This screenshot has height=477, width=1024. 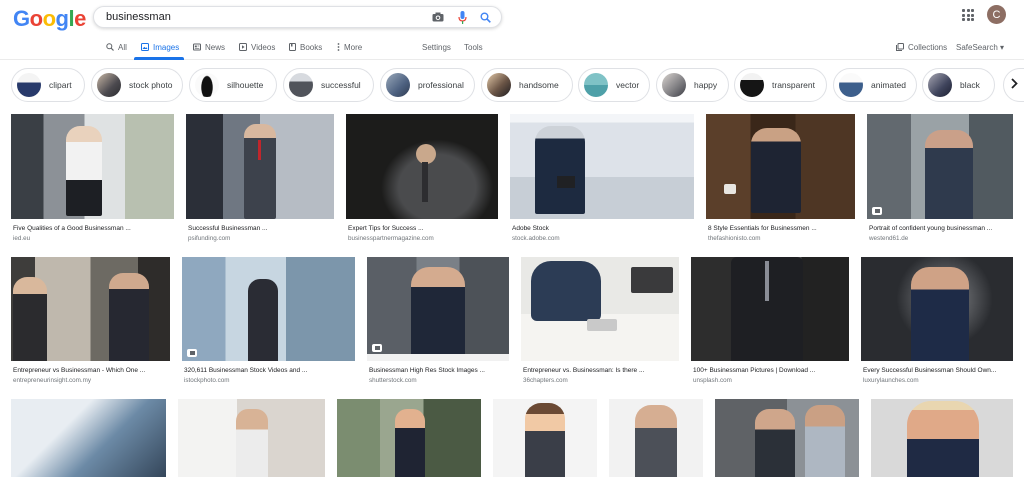 What do you see at coordinates (137, 85) in the screenshot?
I see `chip-stock-photo: stock photo` at bounding box center [137, 85].